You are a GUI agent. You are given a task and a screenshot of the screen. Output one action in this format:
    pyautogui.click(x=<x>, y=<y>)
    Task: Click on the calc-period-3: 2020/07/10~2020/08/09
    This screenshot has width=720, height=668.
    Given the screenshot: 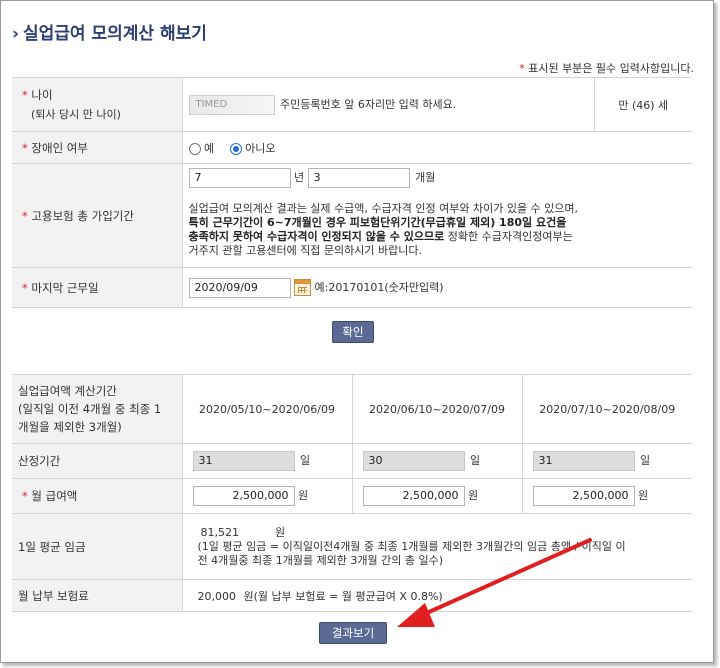 What is the action you would take?
    pyautogui.click(x=607, y=409)
    